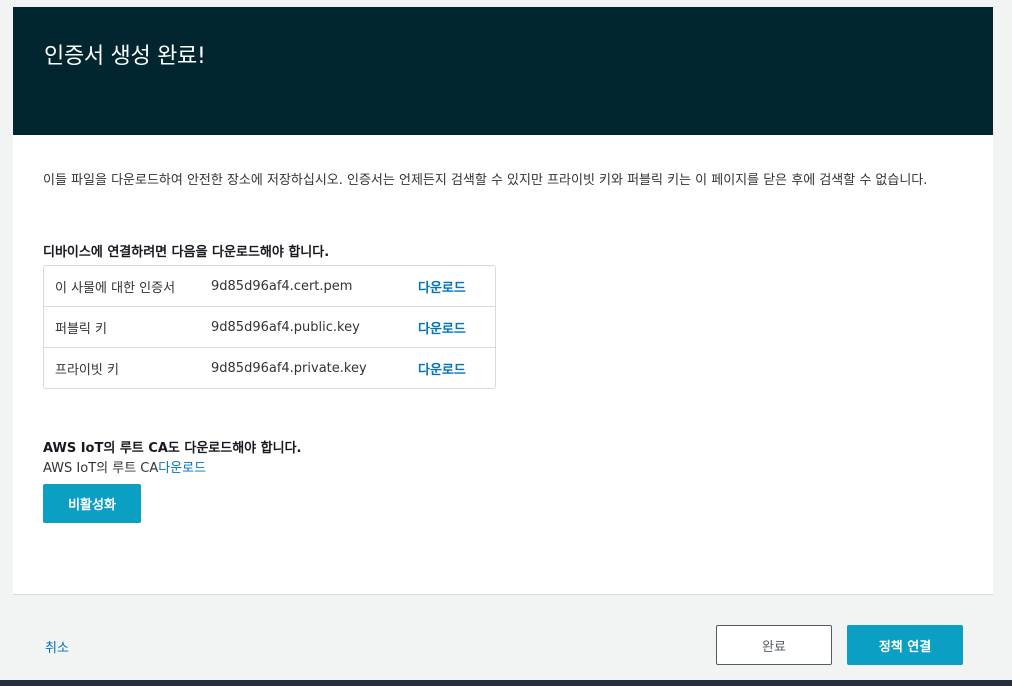  What do you see at coordinates (282, 286) in the screenshot?
I see `file-name: 9d85d96af4.cert.pem` at bounding box center [282, 286].